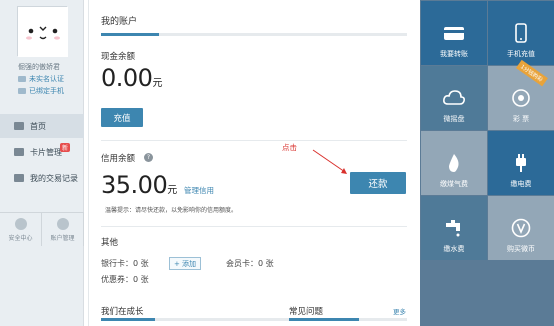 This screenshot has height=326, width=554. Describe the element at coordinates (250, 263) in the screenshot. I see `member-card-count: 会员卡：0 张` at that location.